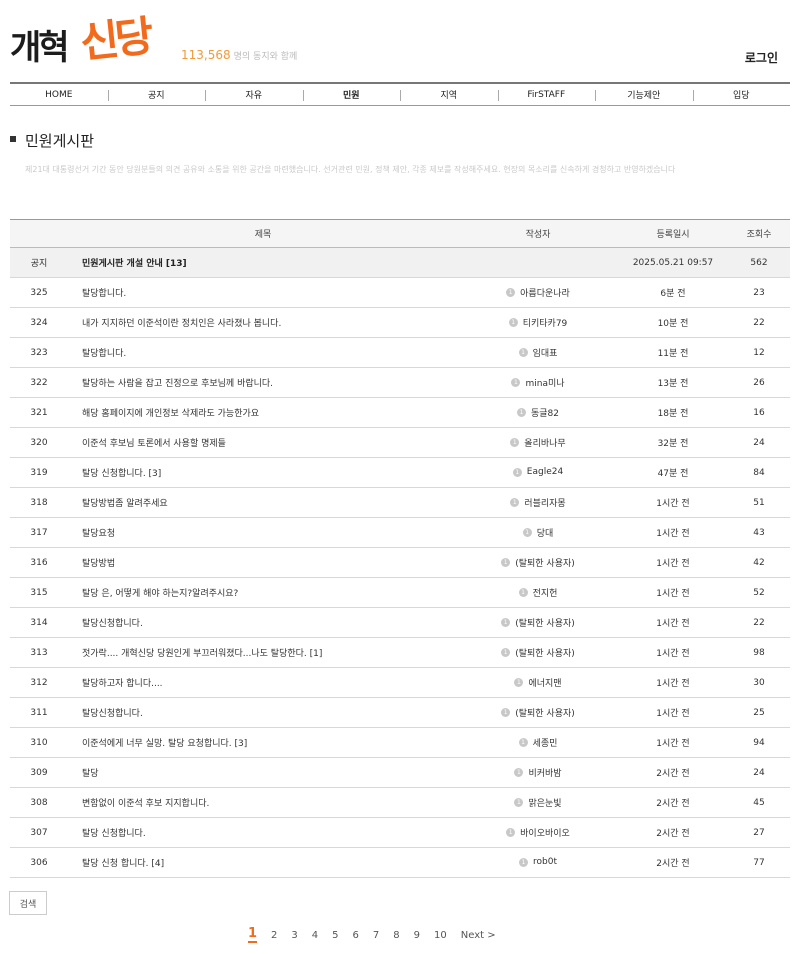  I want to click on table-row: 310 이준석에게 너무 실망. 탈당 요청합니다. [3] 1 세종민 1시간 전 94, so click(400, 743).